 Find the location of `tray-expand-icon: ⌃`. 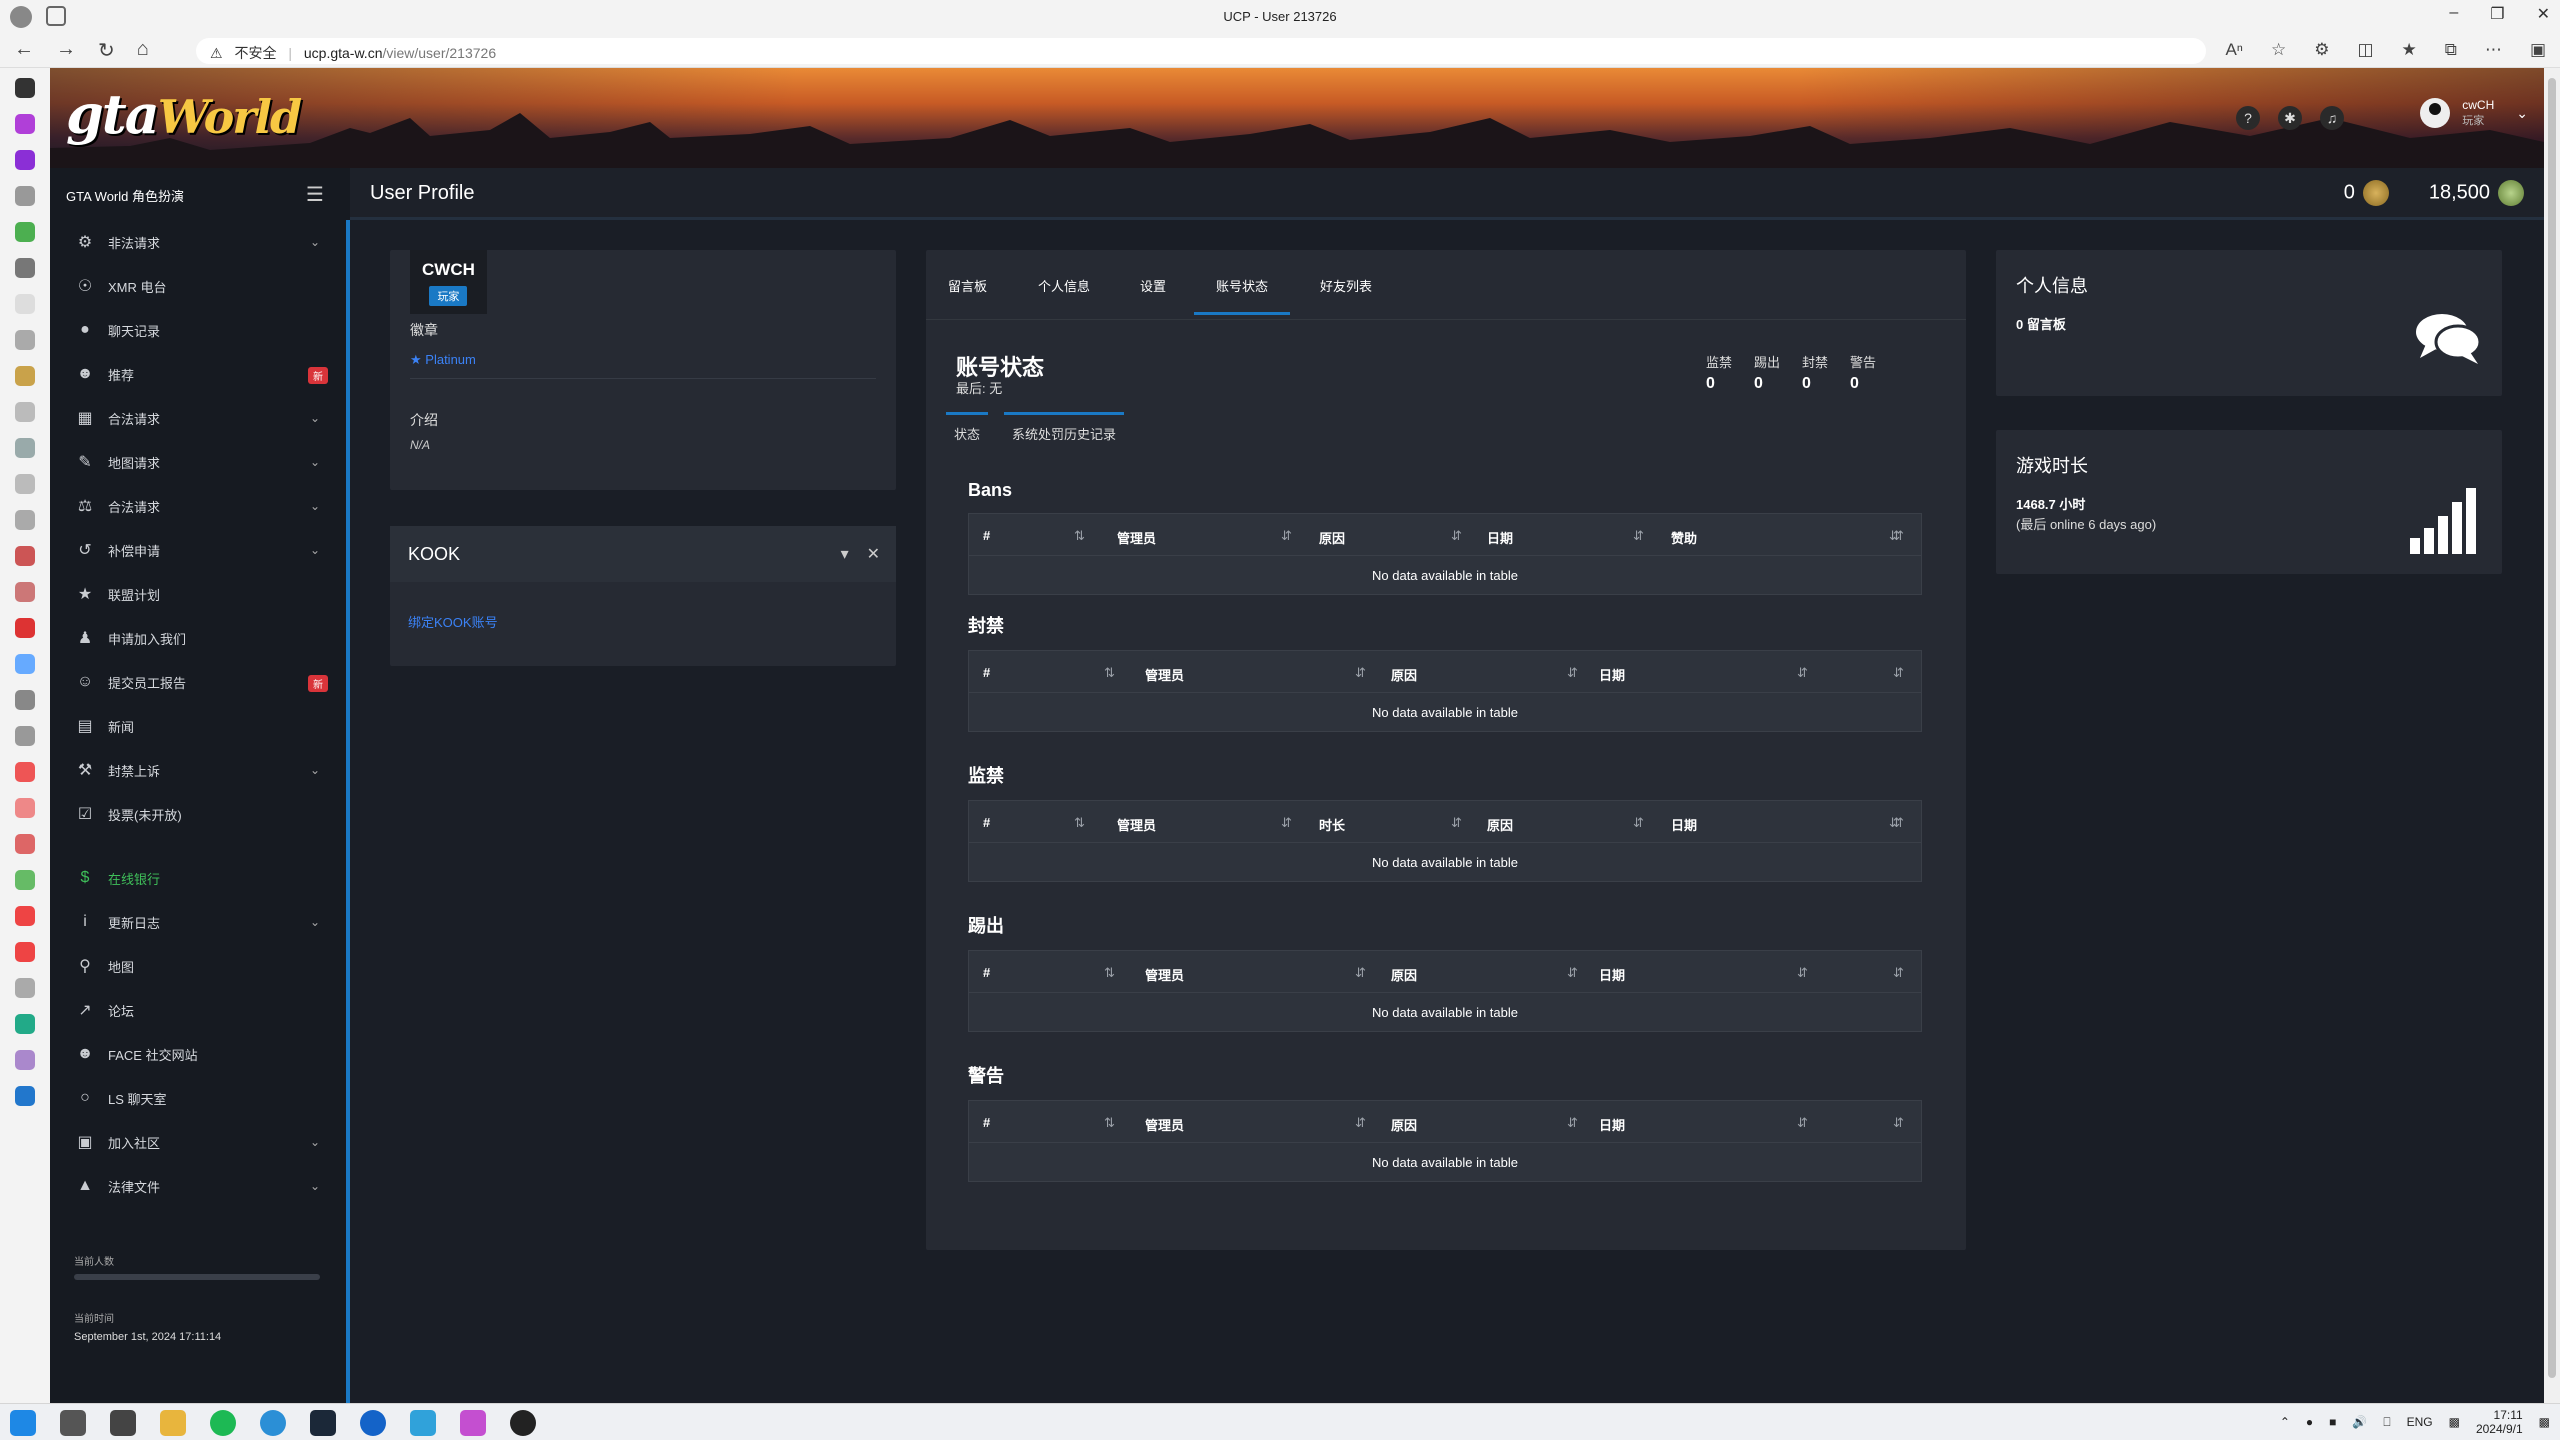

tray-expand-icon: ⌃ is located at coordinates (2285, 1422).